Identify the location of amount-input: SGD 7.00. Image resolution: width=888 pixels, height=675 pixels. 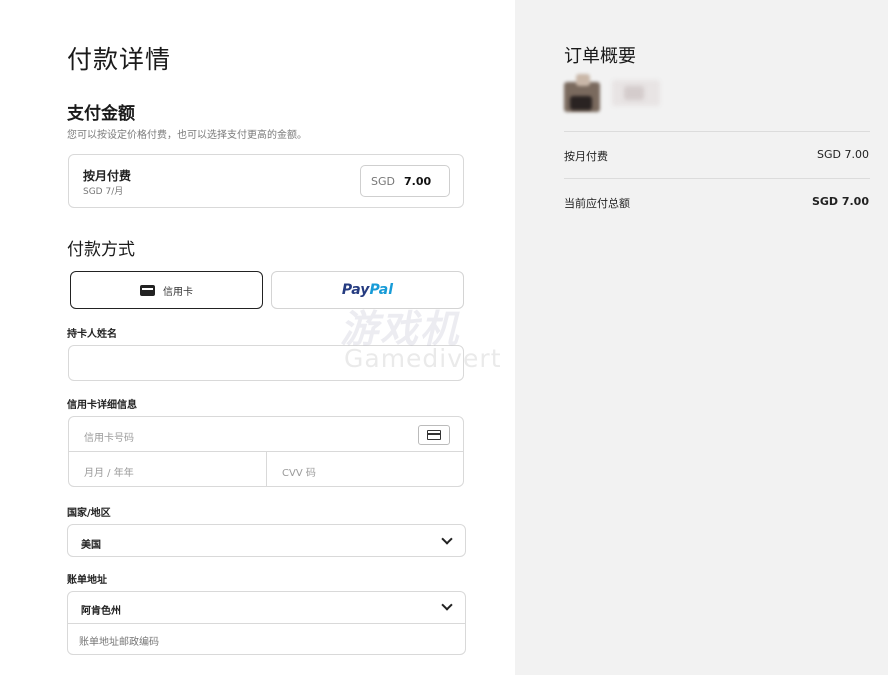
(405, 181).